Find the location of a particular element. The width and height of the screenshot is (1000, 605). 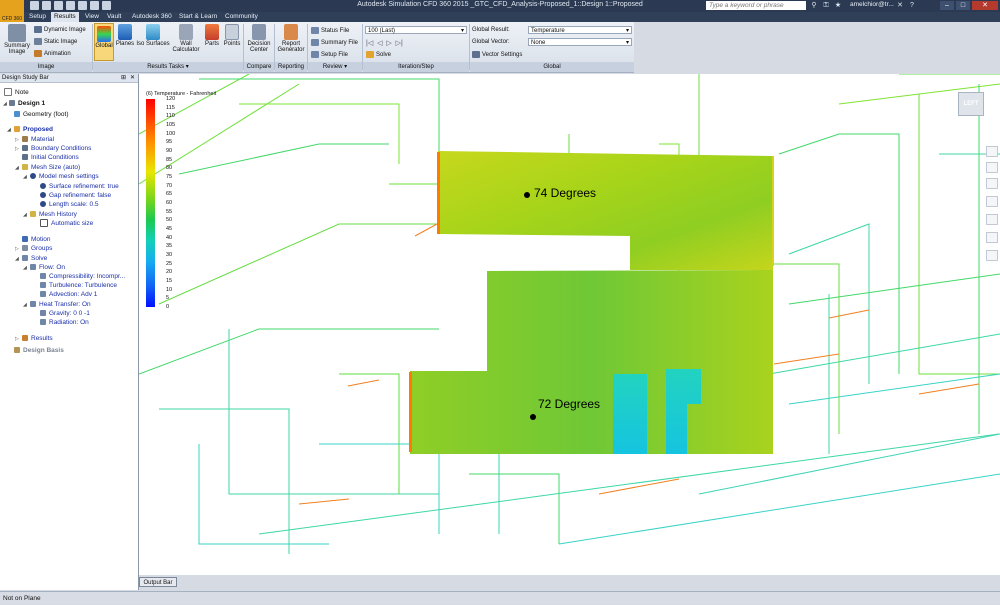

exchange-icon: ✕ is located at coordinates (900, 6).